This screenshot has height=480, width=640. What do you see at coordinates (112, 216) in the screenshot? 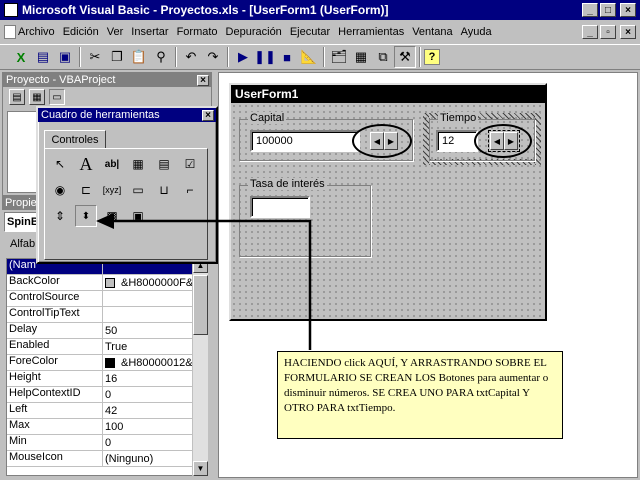
I see `image-tool-icon: ▩` at bounding box center [112, 216].